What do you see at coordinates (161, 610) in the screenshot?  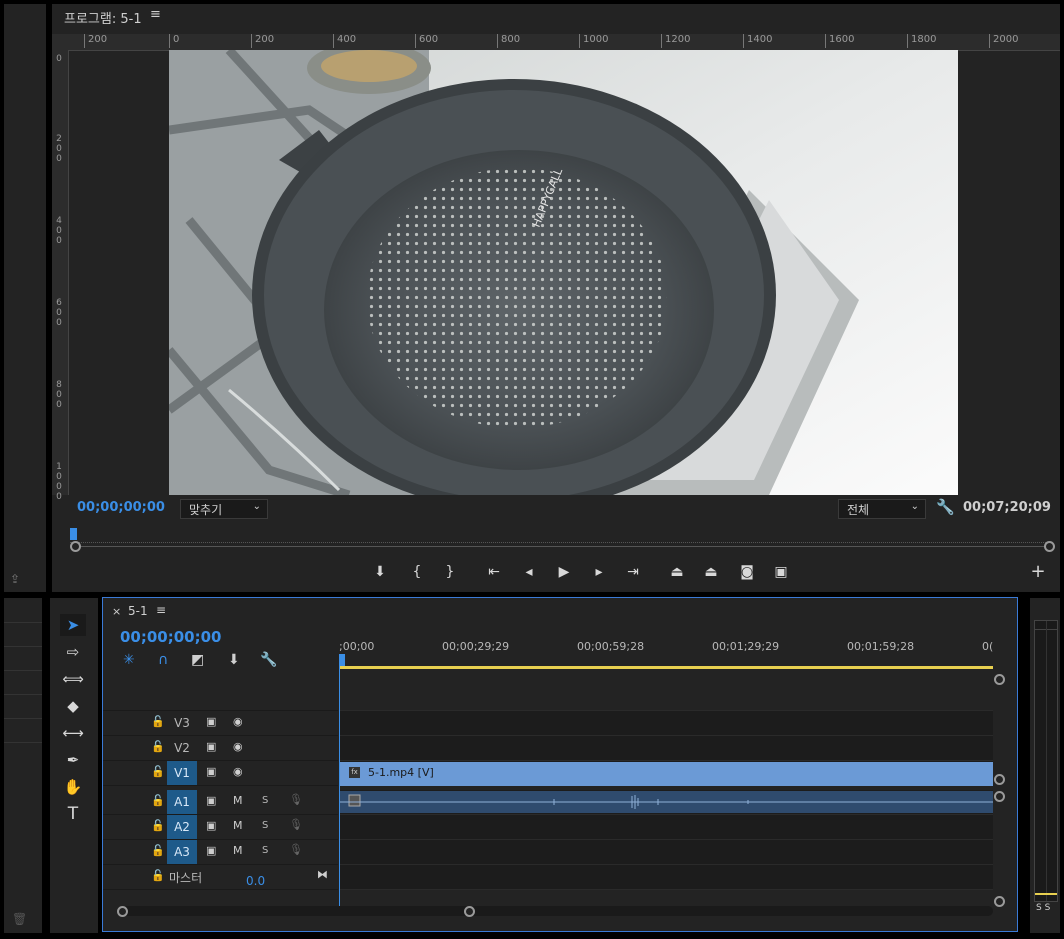 I see `sequence-menu-icon: ≡` at bounding box center [161, 610].